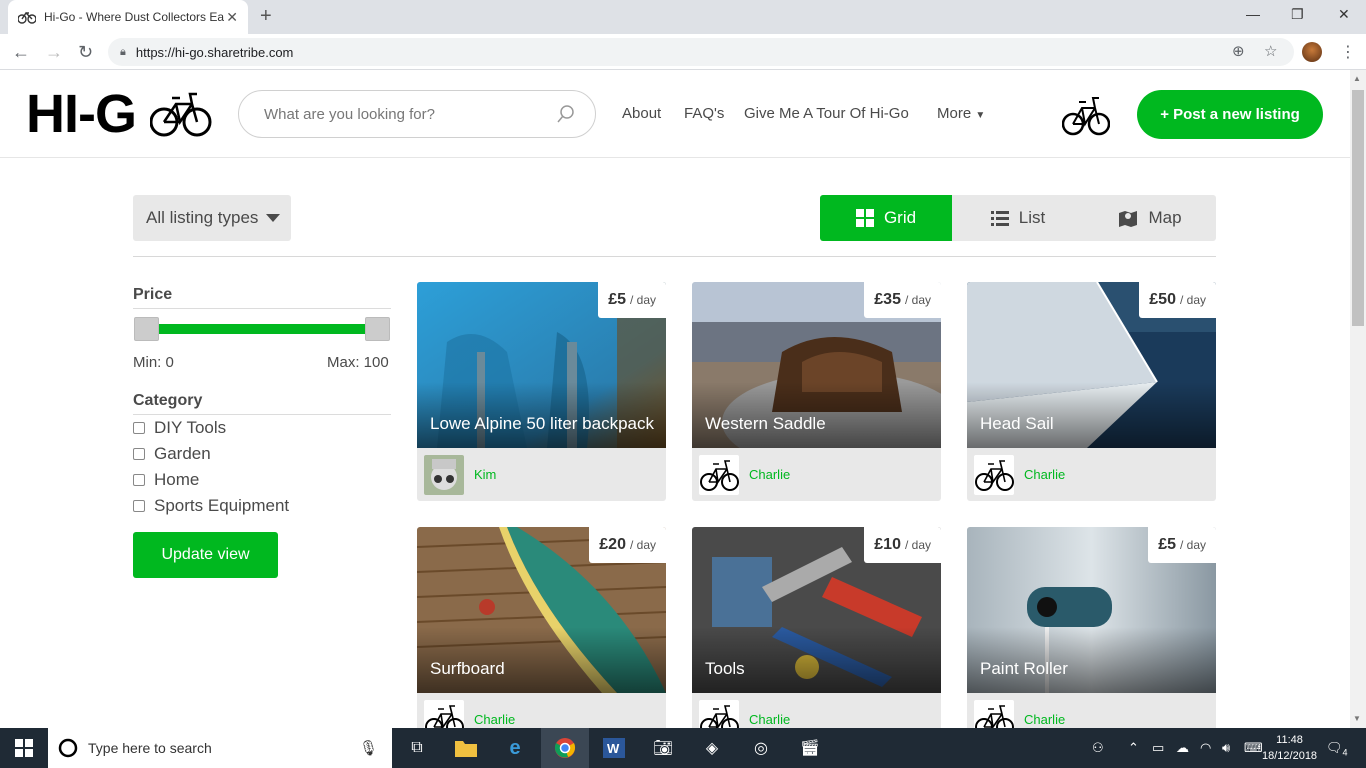  I want to click on zoom-icon: ⊕, so click(1238, 51).